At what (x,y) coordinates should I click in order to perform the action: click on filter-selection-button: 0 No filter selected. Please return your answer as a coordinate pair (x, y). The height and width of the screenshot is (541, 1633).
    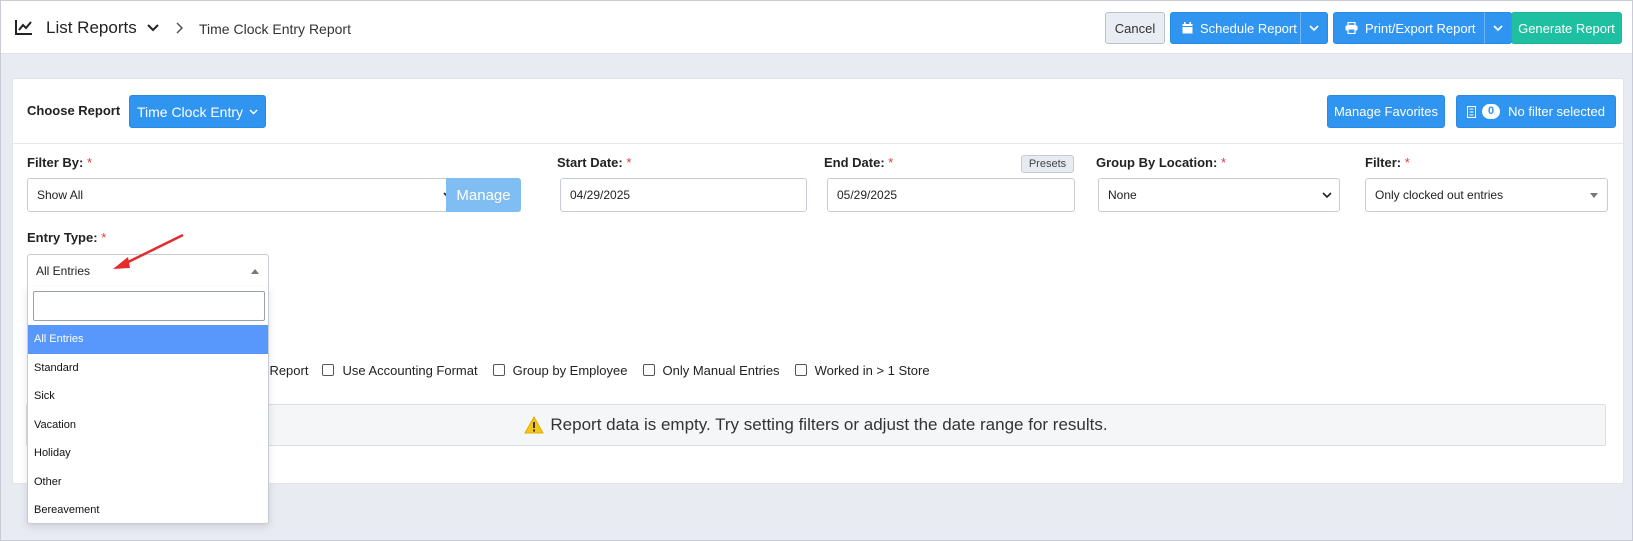
    Looking at the image, I should click on (1536, 111).